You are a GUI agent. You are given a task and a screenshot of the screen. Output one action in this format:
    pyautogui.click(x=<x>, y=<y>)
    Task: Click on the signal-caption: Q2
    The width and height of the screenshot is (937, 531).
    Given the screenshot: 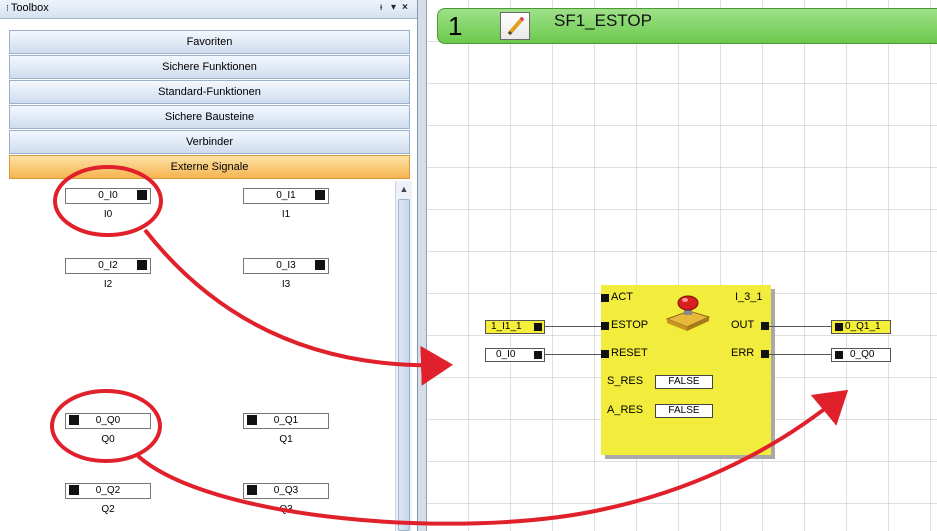 What is the action you would take?
    pyautogui.click(x=108, y=509)
    